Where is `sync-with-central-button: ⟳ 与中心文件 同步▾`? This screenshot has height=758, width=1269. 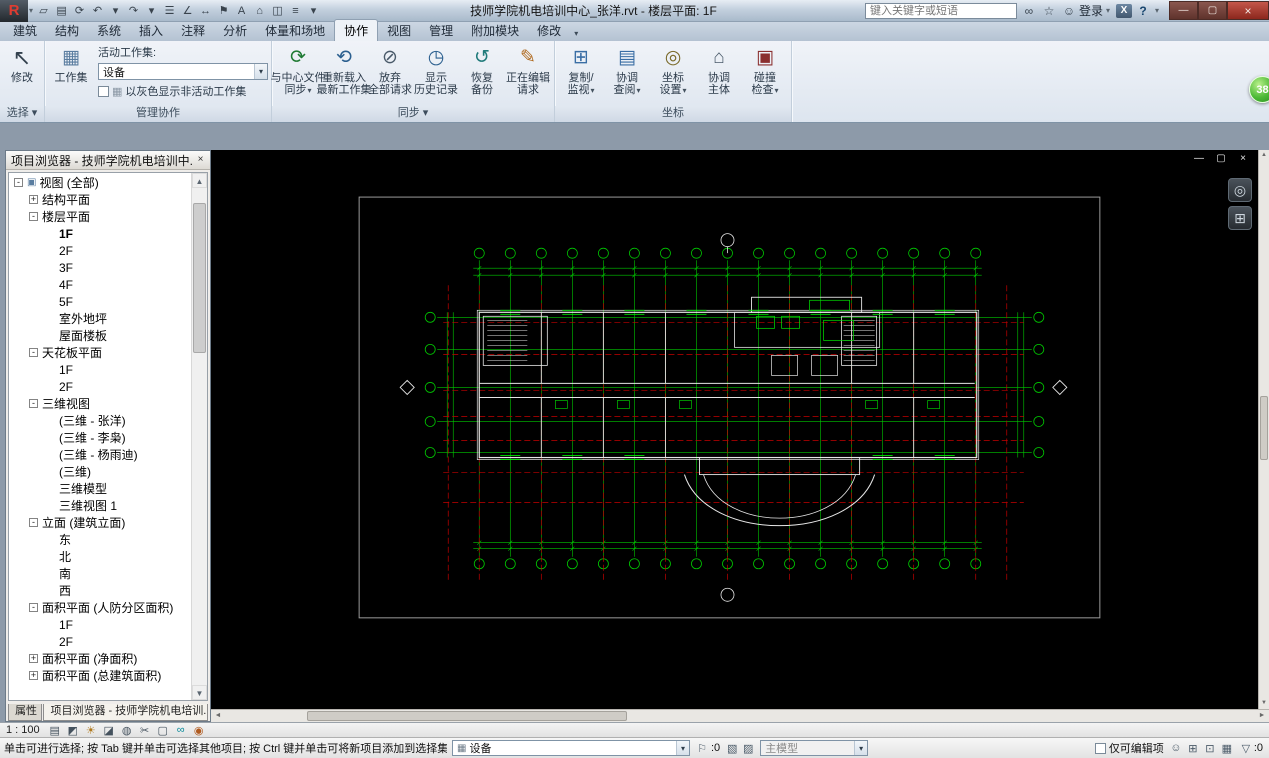
sync-with-central-button: ⟳ 与中心文件 同步▾ is located at coordinates (298, 70).